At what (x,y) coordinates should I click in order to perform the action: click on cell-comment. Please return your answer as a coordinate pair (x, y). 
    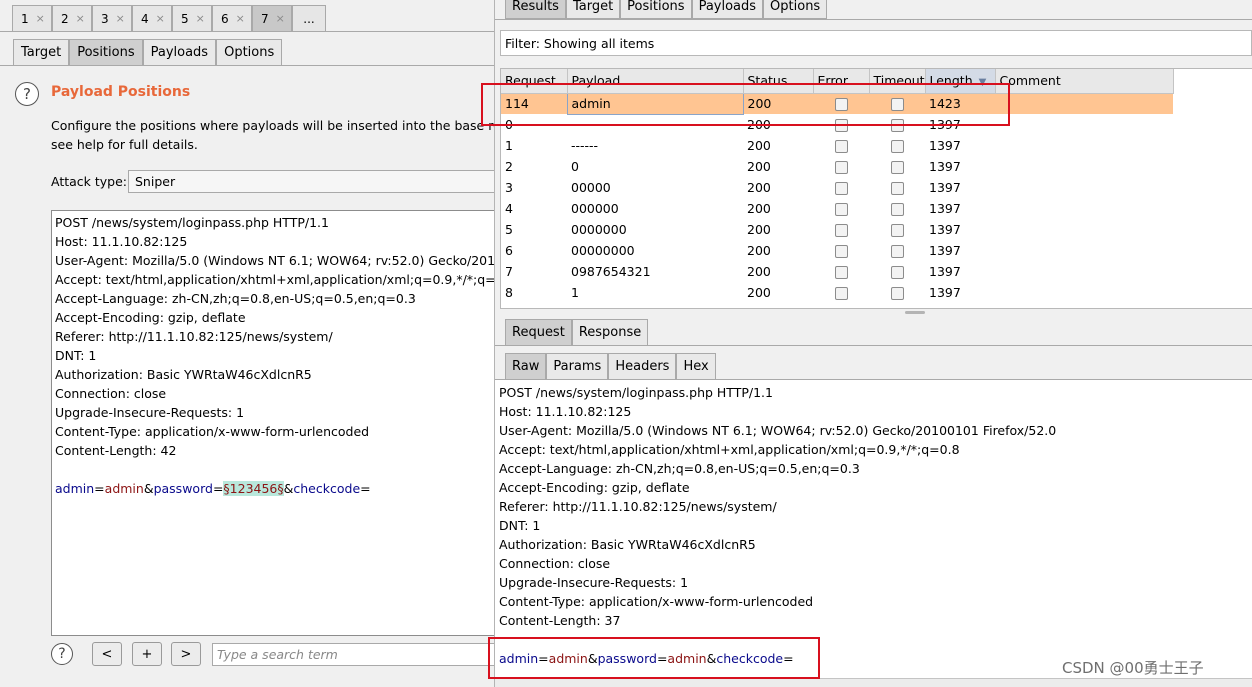
    Looking at the image, I should click on (1084, 166).